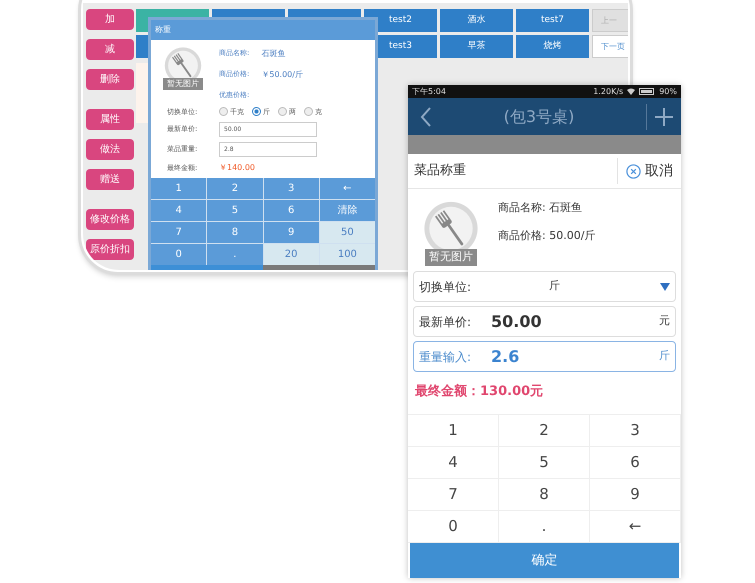 The height and width of the screenshot is (583, 755). What do you see at coordinates (429, 92) in the screenshot?
I see `status-time: 下午5:04` at bounding box center [429, 92].